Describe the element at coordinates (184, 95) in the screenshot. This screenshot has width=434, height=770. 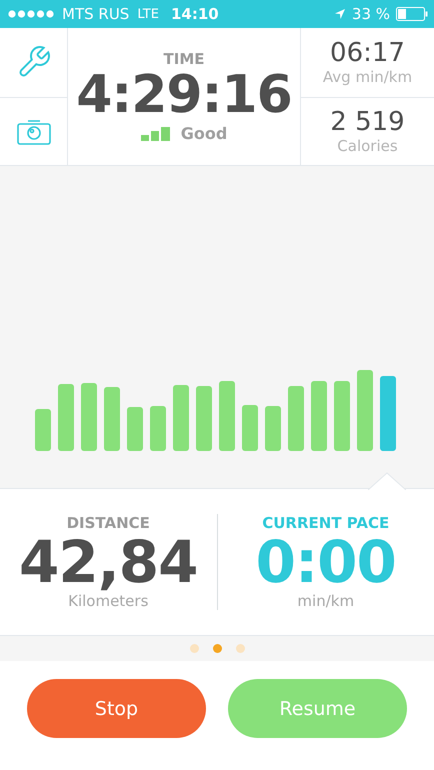
I see `elapsed-time: 4:29:16` at that location.